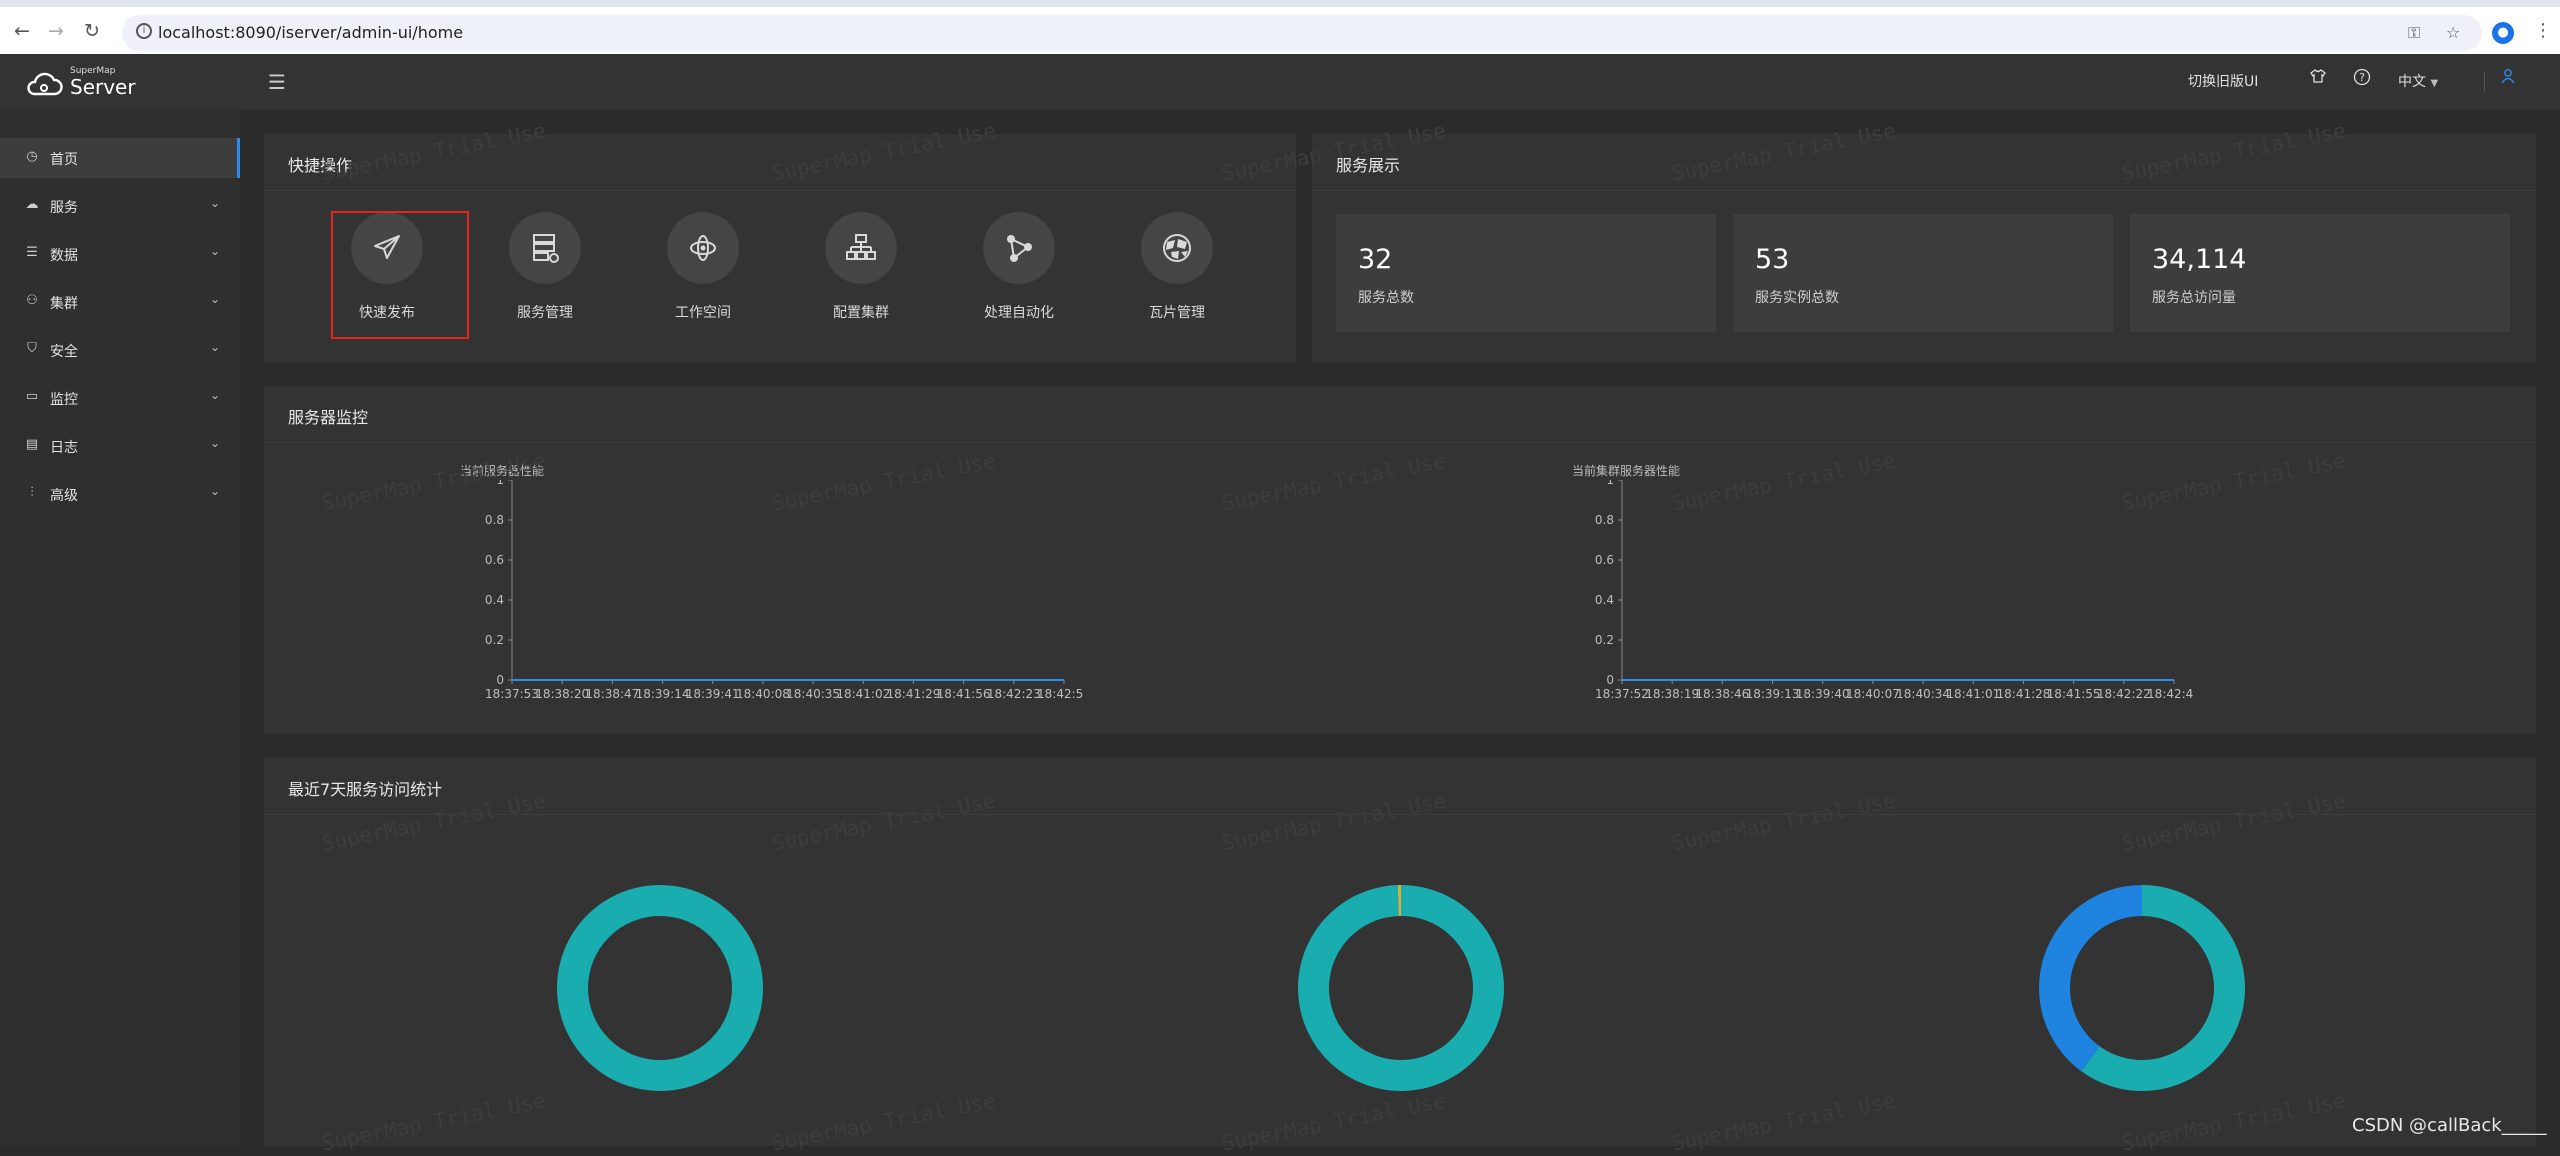 This screenshot has width=2560, height=1156. What do you see at coordinates (320, 165) in the screenshot?
I see `quick-actions-title: 快捷操作` at bounding box center [320, 165].